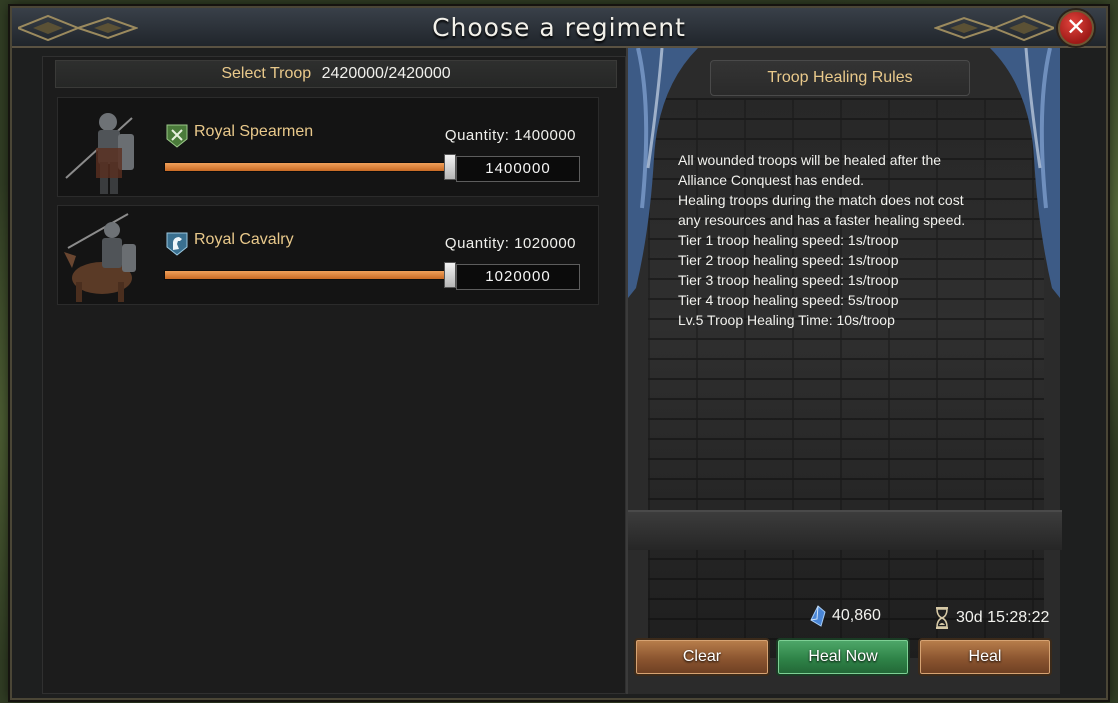  Describe the element at coordinates (78, 28) in the screenshot. I see `ornament-left-icon` at that location.